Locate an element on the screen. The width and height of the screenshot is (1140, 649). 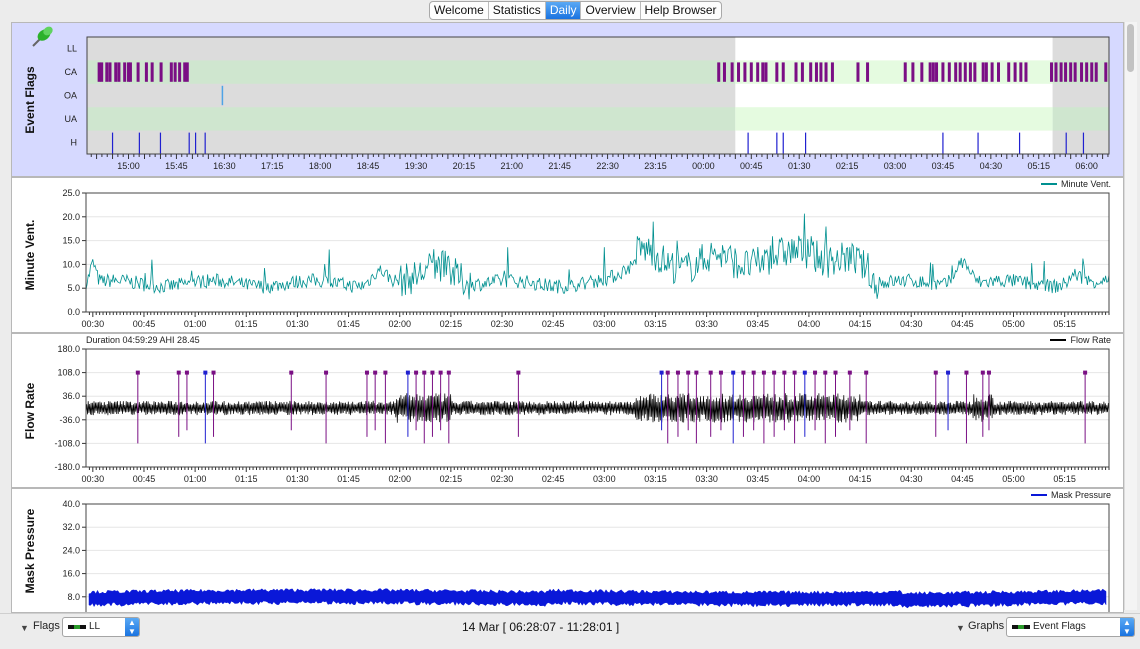
y-tick-label: 15.0 is located at coordinates (71, 241).